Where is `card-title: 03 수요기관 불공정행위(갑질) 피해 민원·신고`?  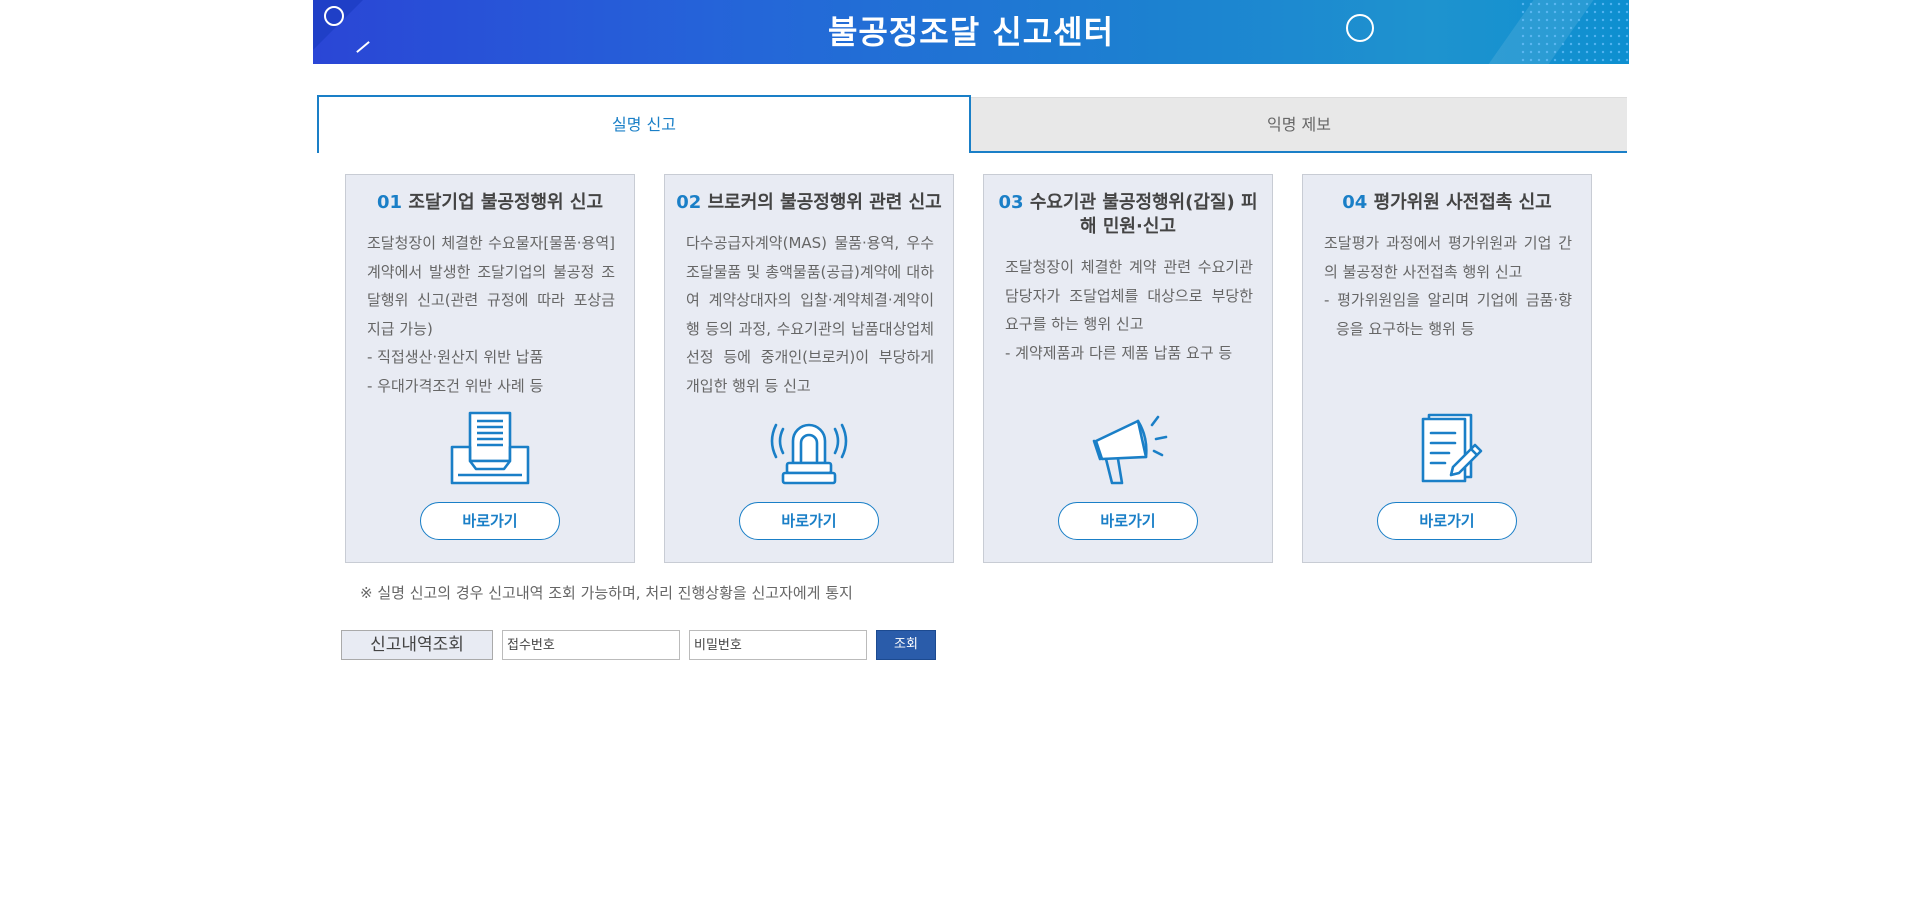 card-title: 03 수요기관 불공정행위(갑질) 피해 민원·신고 is located at coordinates (1128, 215).